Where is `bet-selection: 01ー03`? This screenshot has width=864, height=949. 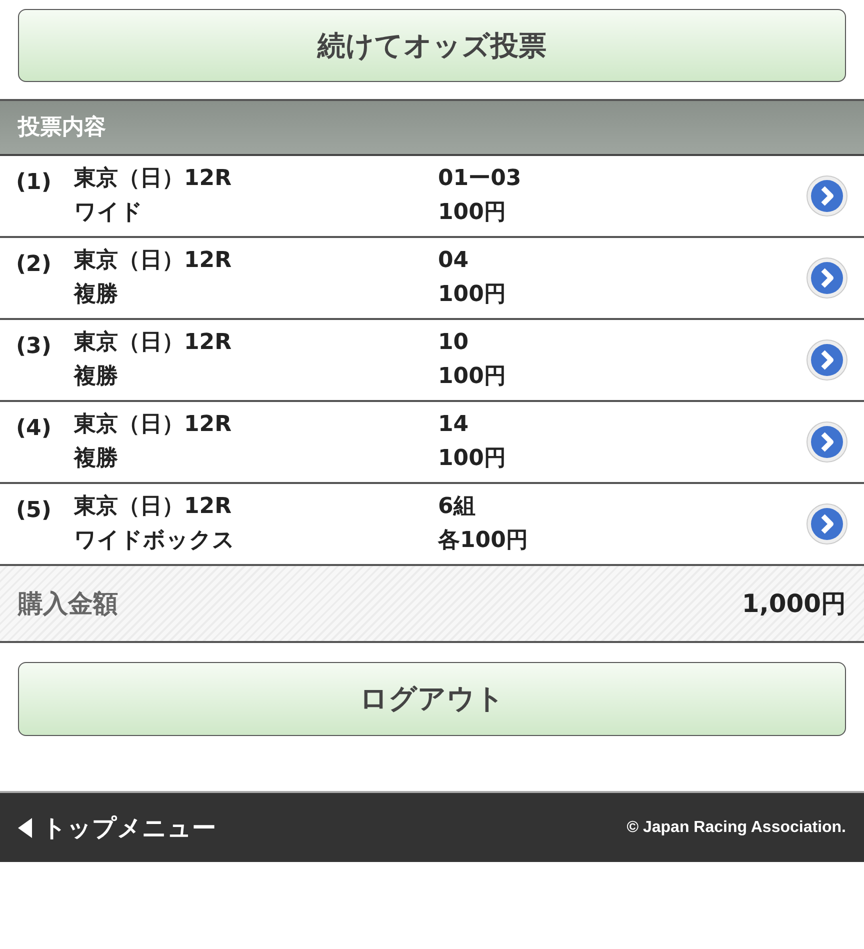
bet-selection: 01ー03 is located at coordinates (480, 179).